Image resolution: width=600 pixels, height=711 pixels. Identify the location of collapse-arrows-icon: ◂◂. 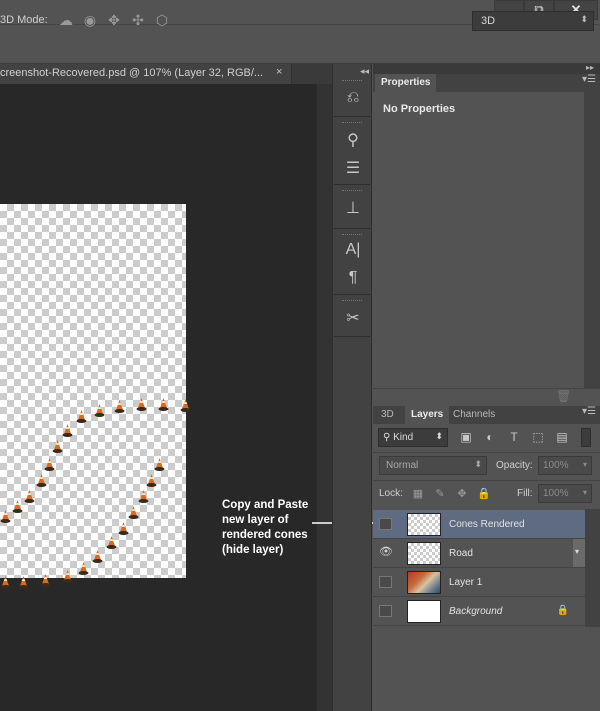
(364, 71).